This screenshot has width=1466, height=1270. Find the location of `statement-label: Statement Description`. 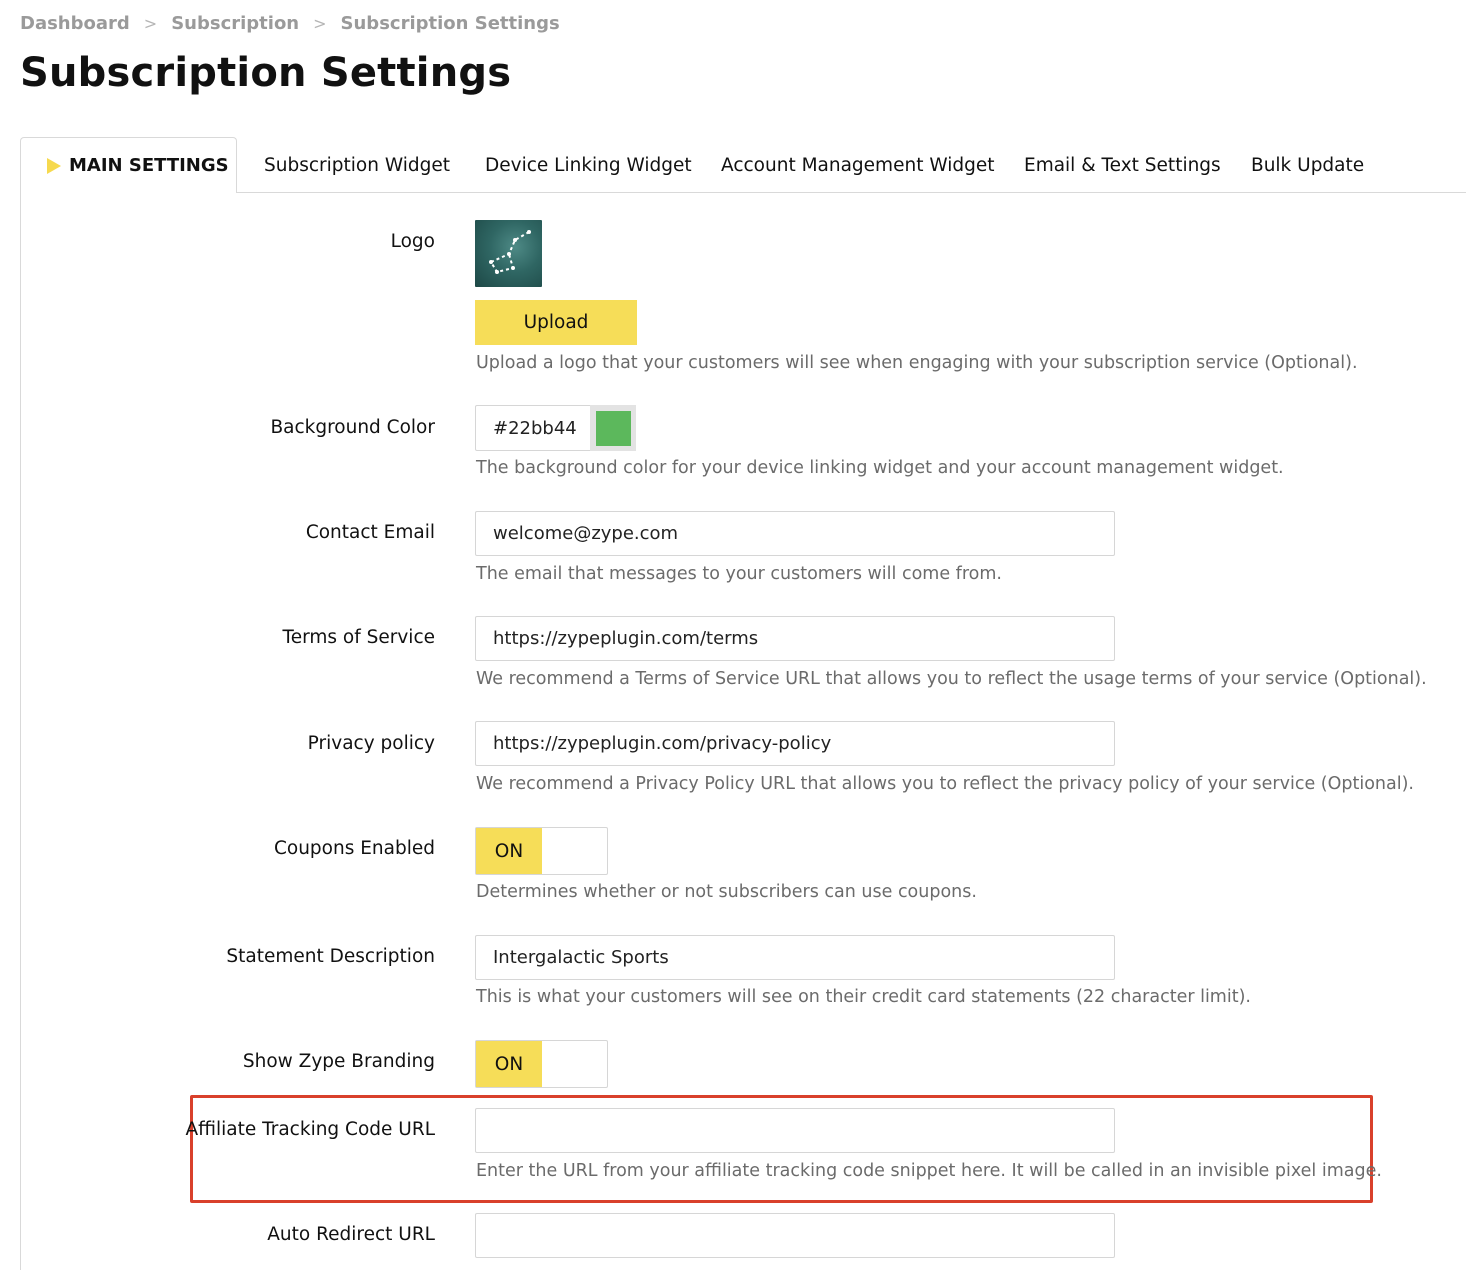

statement-label: Statement Description is located at coordinates (330, 956).